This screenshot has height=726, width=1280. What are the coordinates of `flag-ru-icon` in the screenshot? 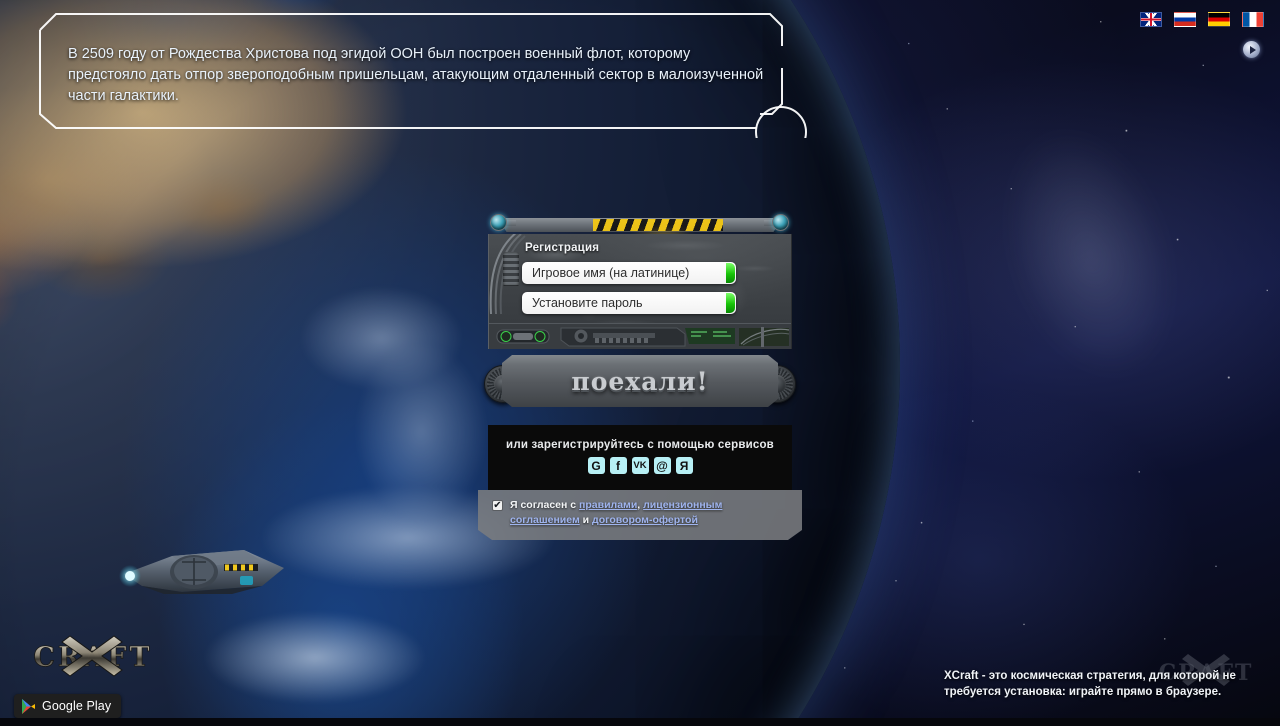 It's located at (1185, 19).